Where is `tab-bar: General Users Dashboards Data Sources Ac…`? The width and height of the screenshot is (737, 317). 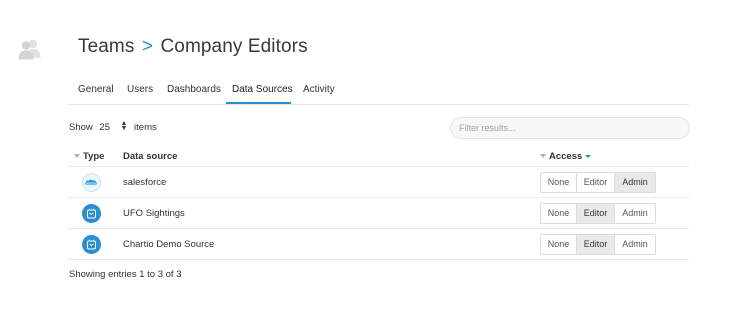 tab-bar: General Users Dashboards Data Sources Ac… is located at coordinates (378, 91).